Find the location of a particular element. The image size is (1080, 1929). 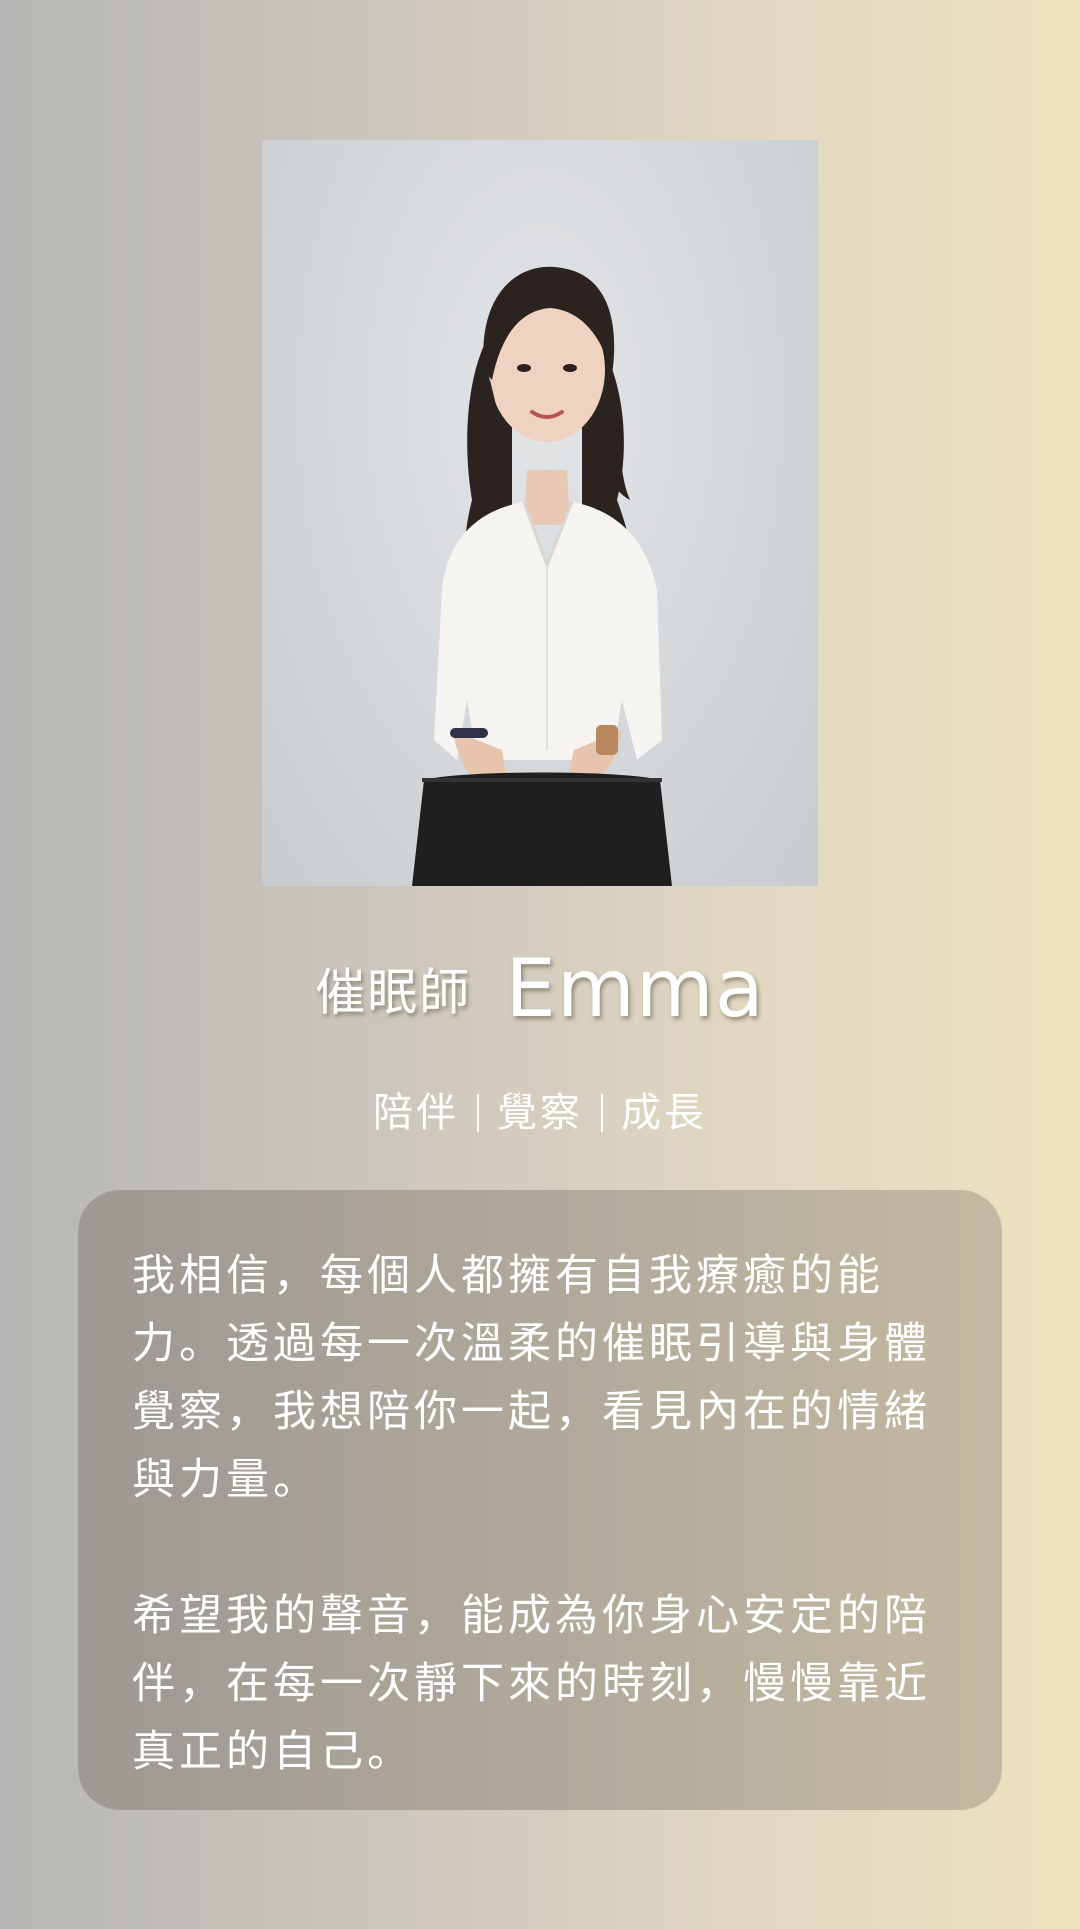

tagline: 陪伴 覺察 成長 is located at coordinates (540, 1109).